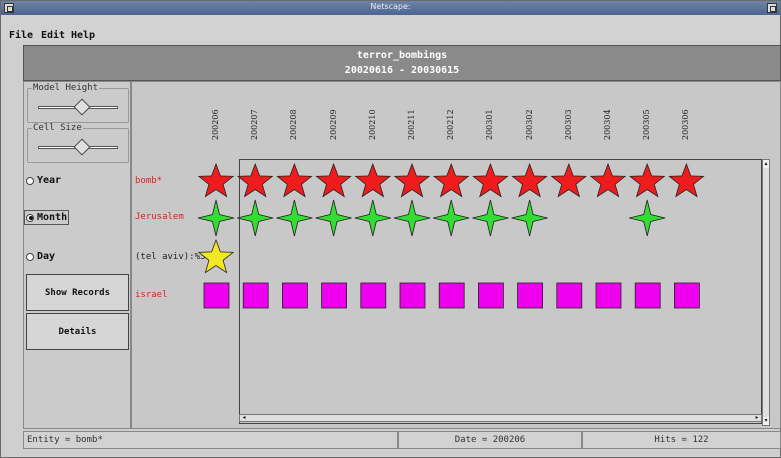 This screenshot has width=781, height=458. I want to click on menu-file: File, so click(21, 35).